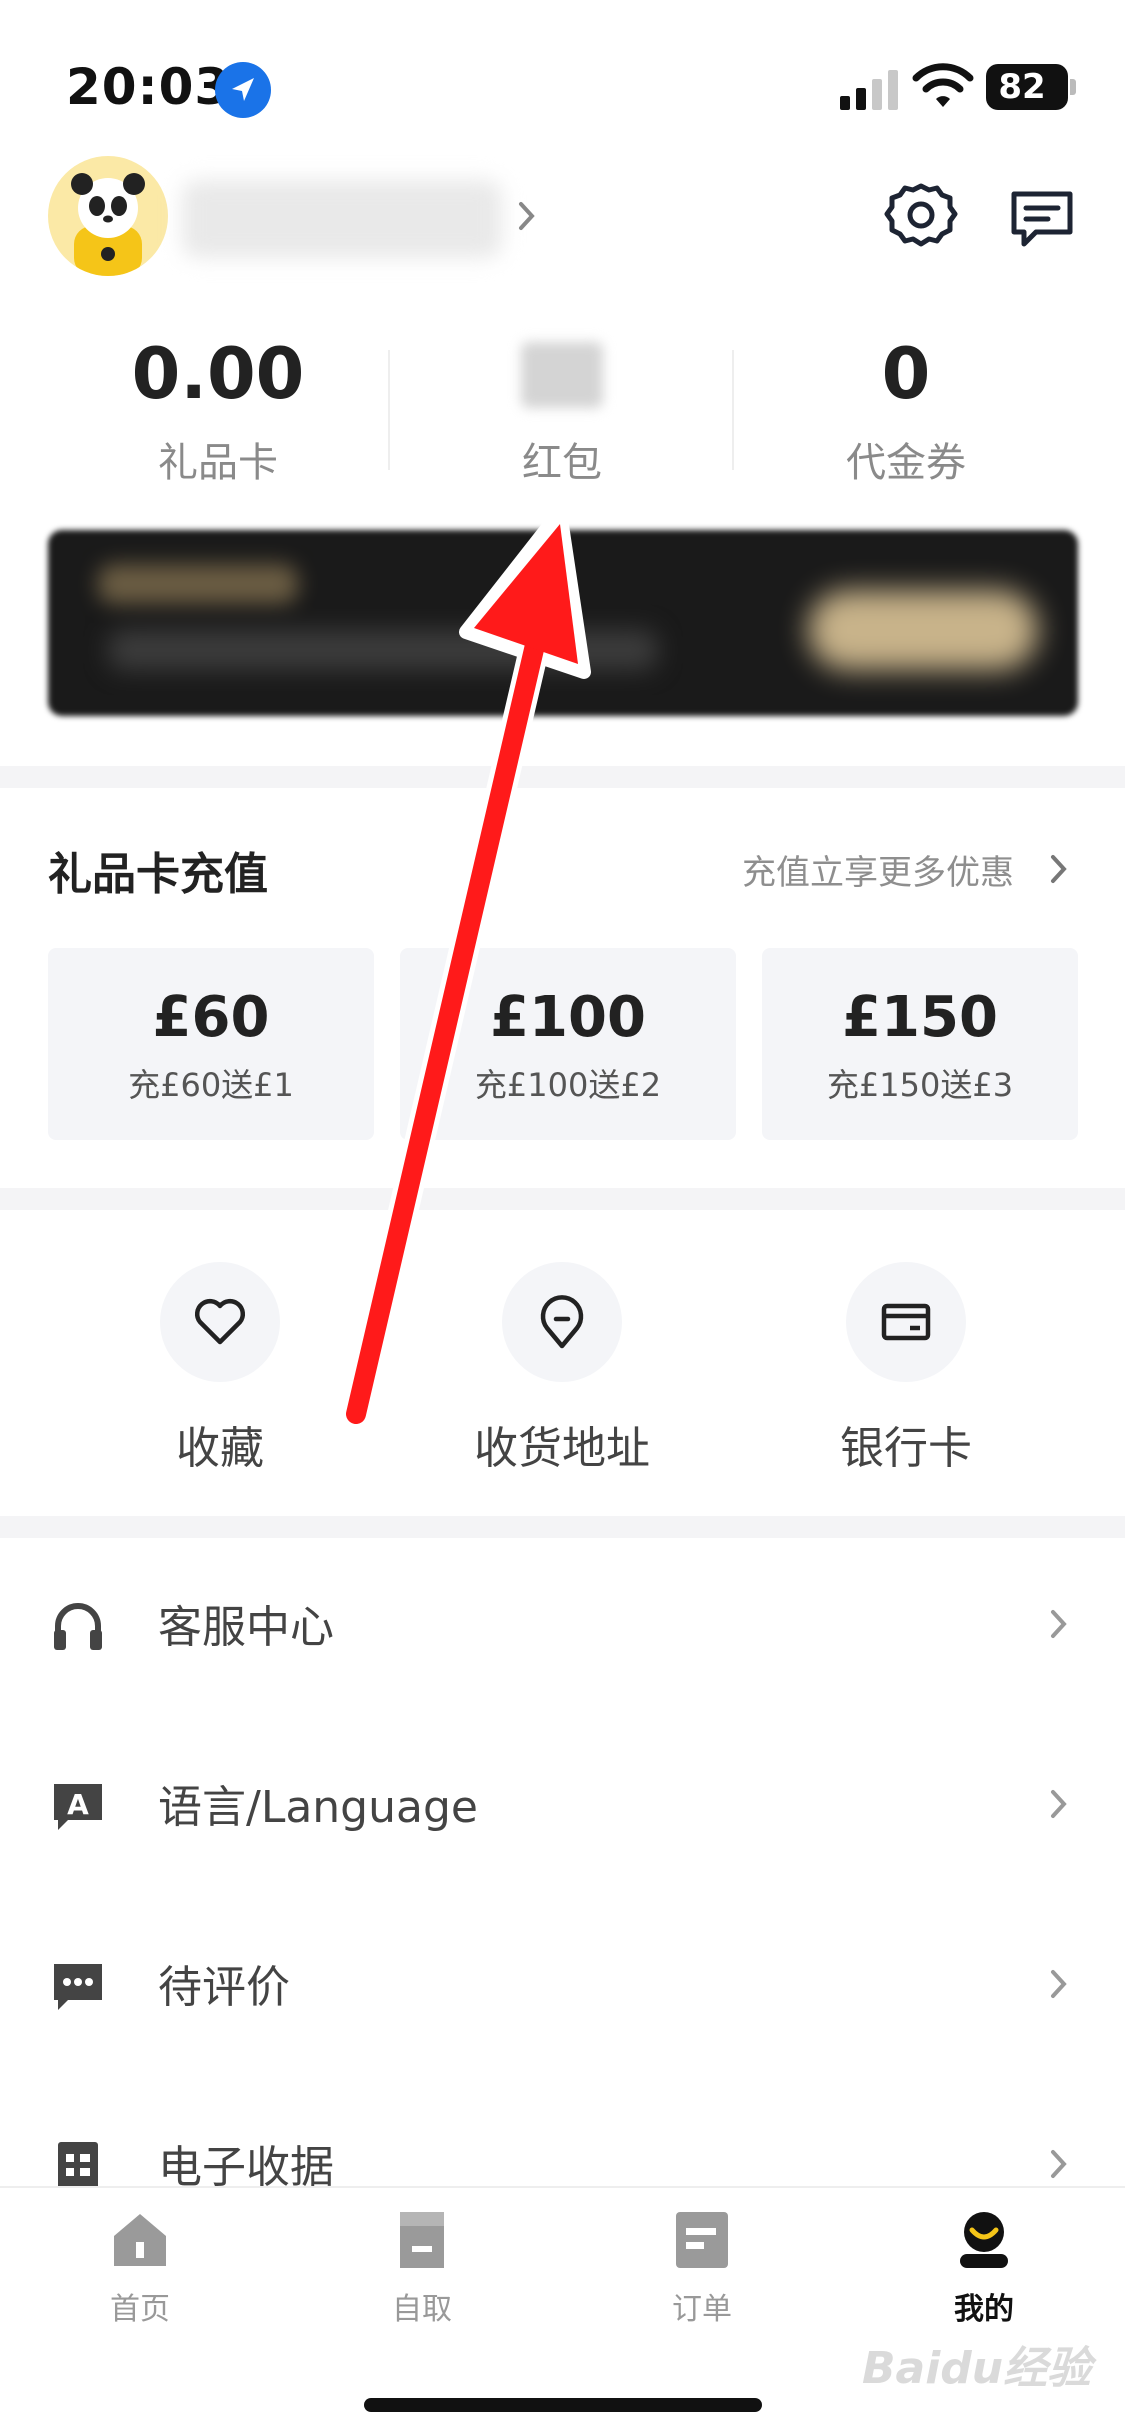 The image size is (1125, 2436). Describe the element at coordinates (977, 2368) in the screenshot. I see `watermark: Baidu经验` at that location.